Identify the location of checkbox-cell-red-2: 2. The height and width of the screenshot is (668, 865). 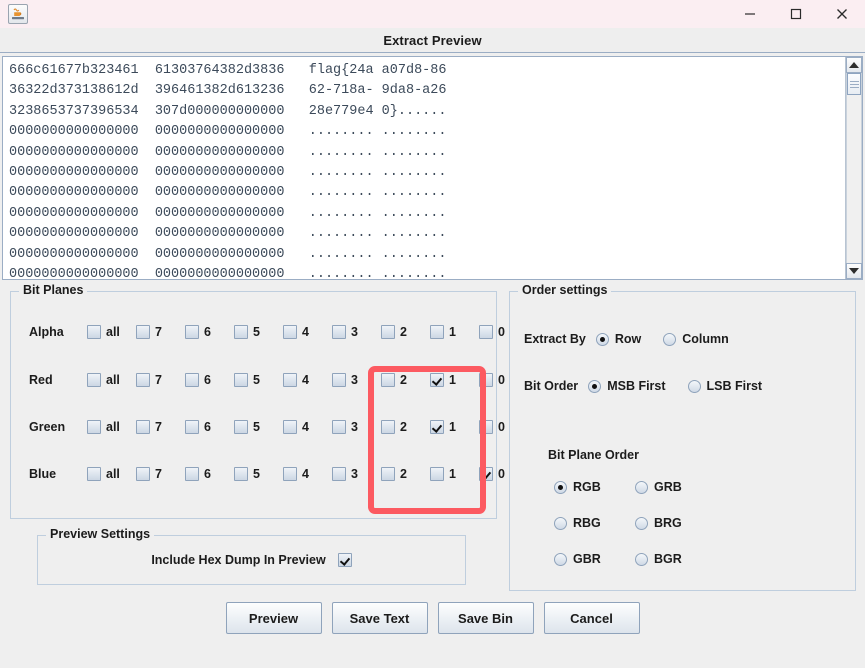
(405, 380).